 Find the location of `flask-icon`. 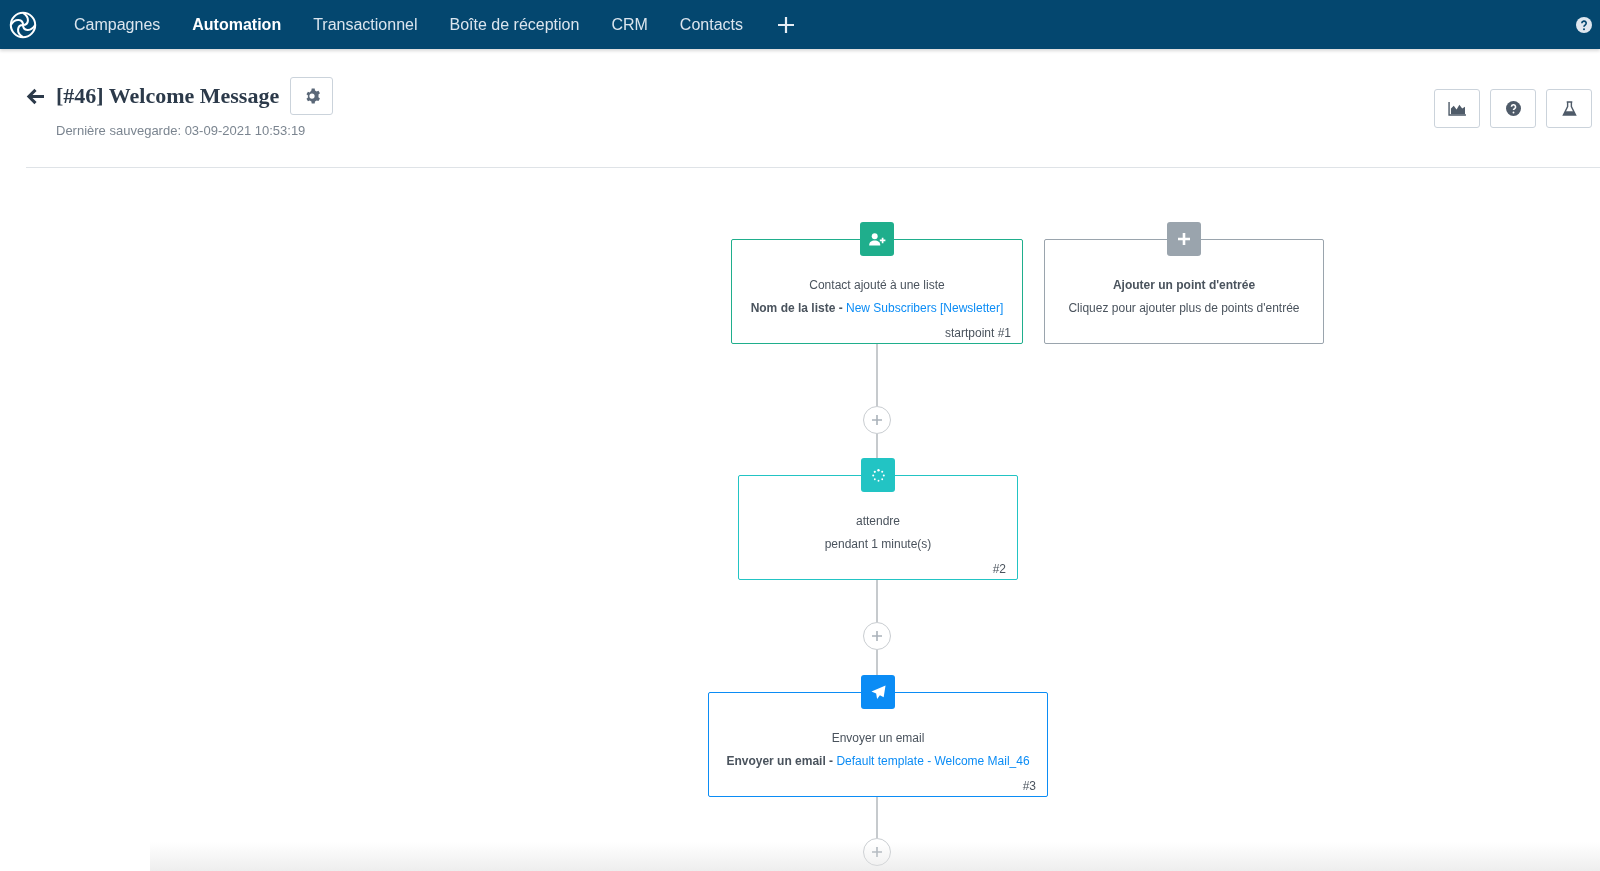

flask-icon is located at coordinates (1569, 108).